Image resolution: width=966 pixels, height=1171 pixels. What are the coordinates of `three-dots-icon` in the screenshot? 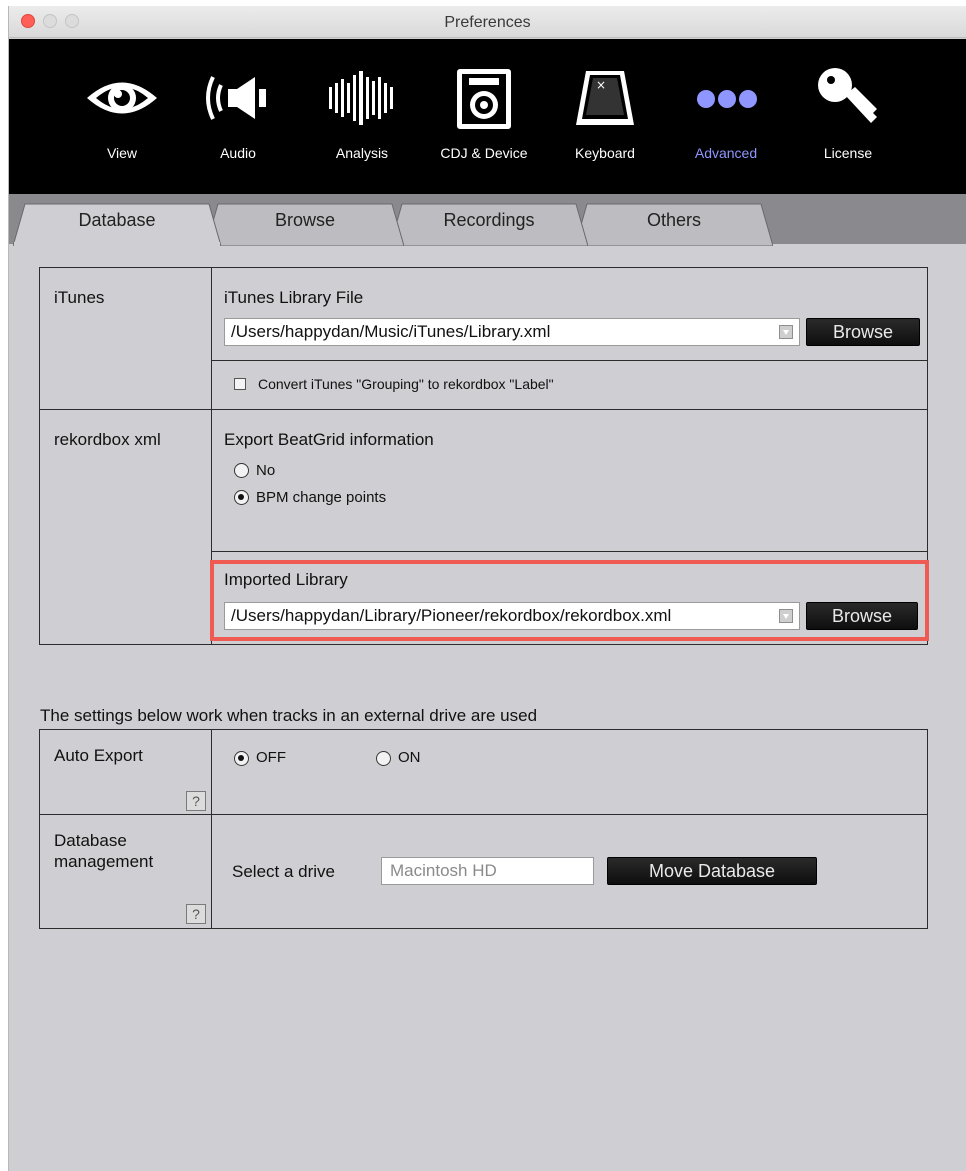 It's located at (726, 98).